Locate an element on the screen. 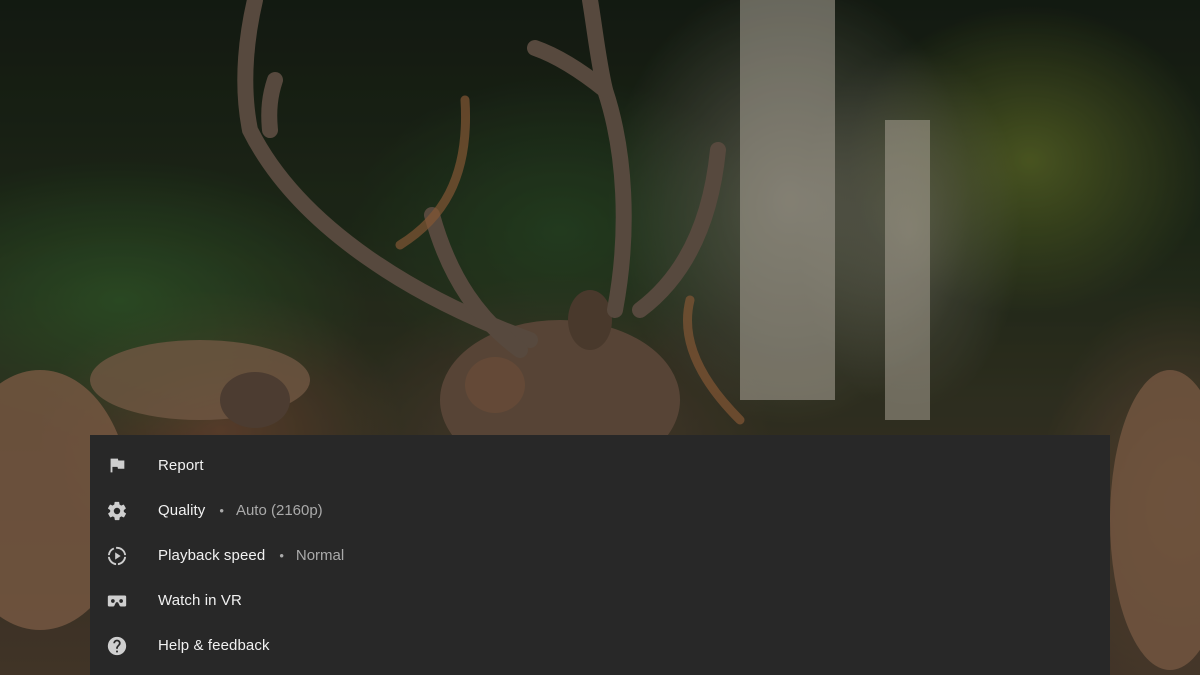 This screenshot has height=675, width=1200. menu-item-quality: Quality • Auto (2160p) is located at coordinates (600, 510).